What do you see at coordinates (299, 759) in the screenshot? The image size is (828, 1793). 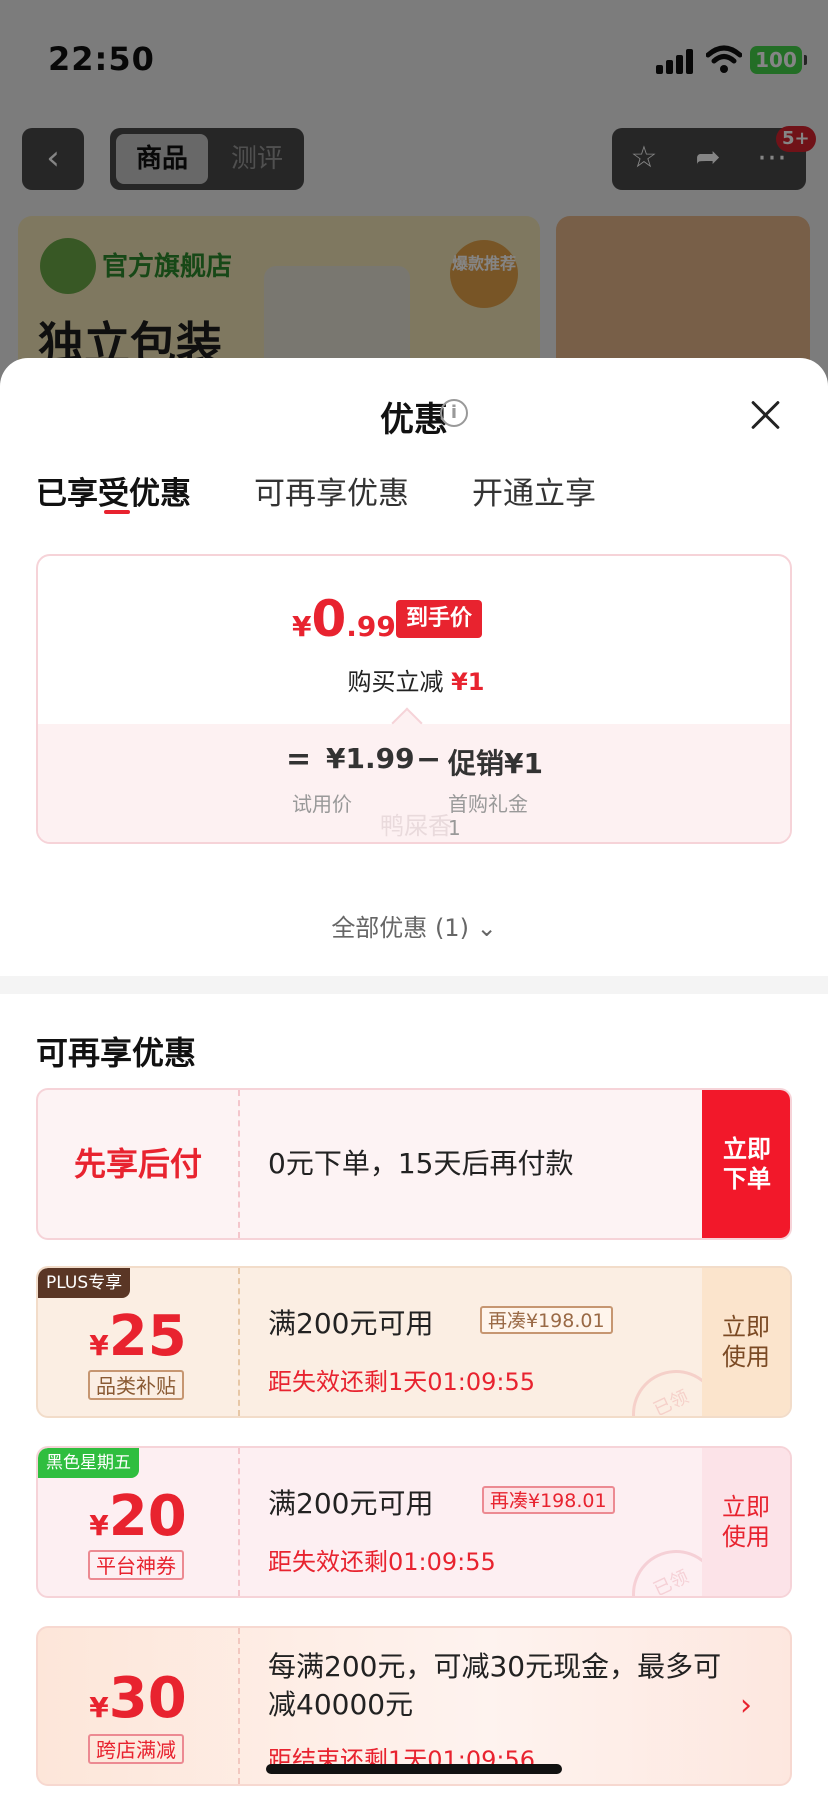 I see `formula-equals: =` at bounding box center [299, 759].